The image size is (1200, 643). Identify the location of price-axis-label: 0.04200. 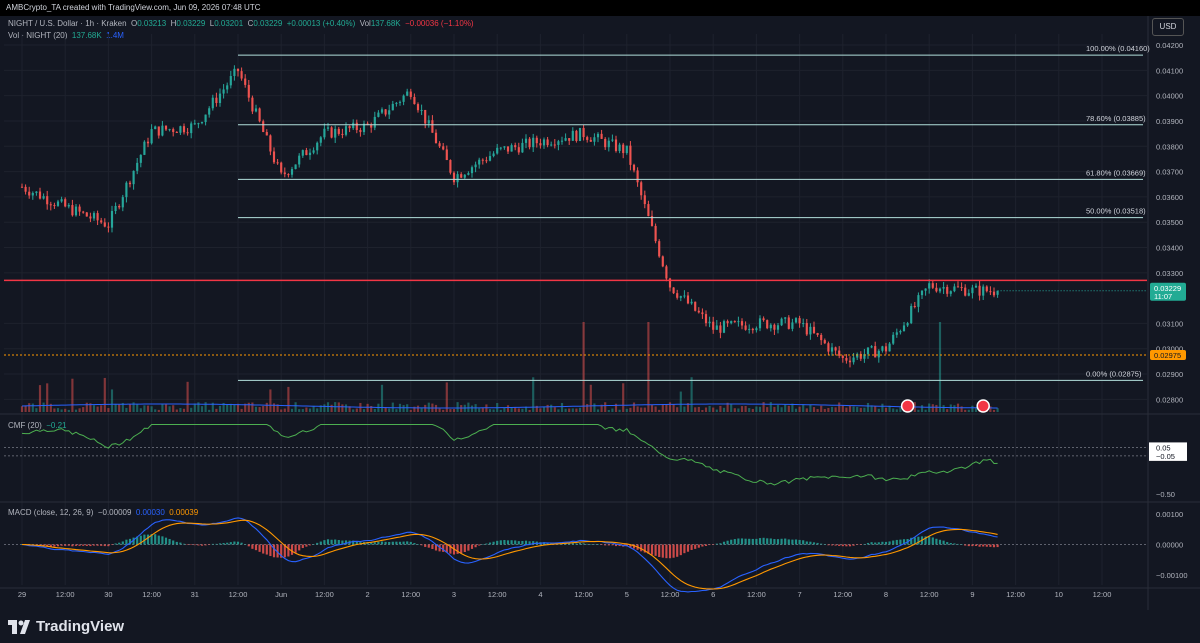
(1169, 45).